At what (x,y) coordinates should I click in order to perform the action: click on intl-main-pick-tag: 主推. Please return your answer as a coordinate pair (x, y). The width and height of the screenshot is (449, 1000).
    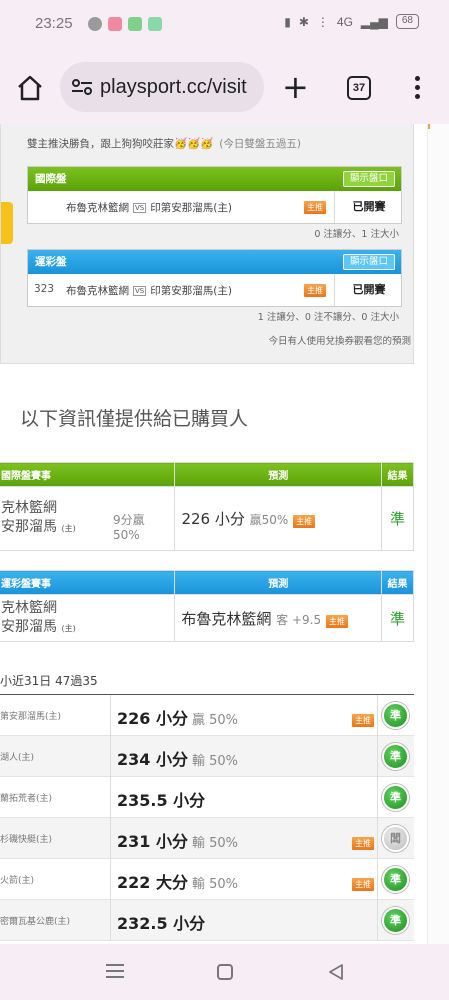
    Looking at the image, I should click on (315, 207).